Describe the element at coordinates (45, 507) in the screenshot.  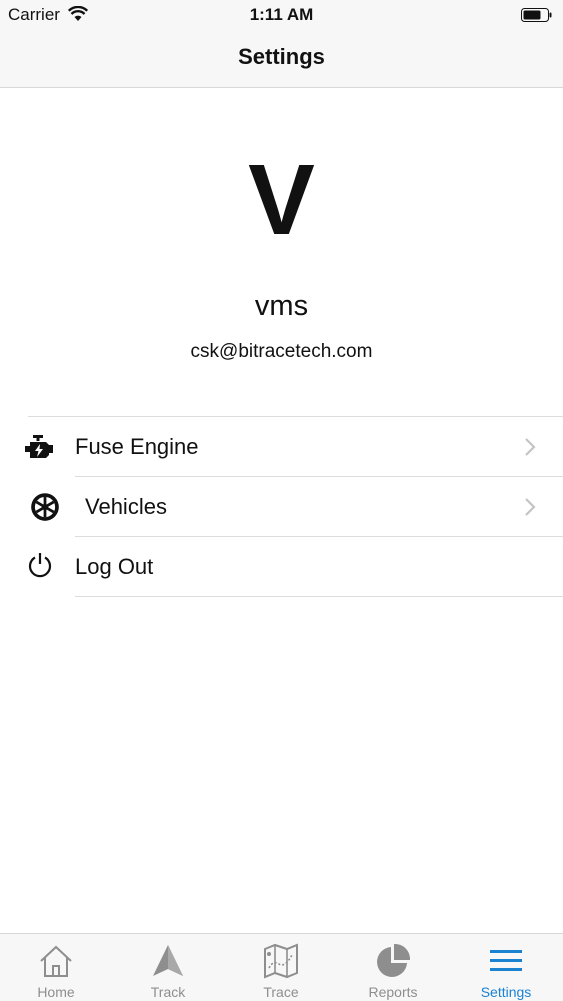
I see `wheel-icon` at that location.